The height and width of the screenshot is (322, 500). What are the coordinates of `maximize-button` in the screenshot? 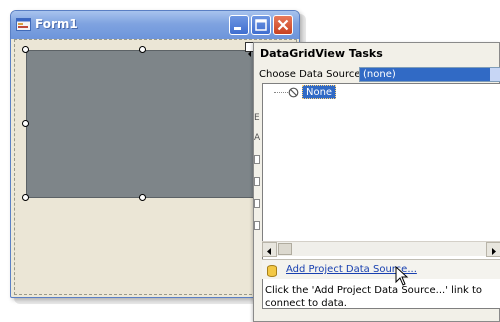 It's located at (261, 25).